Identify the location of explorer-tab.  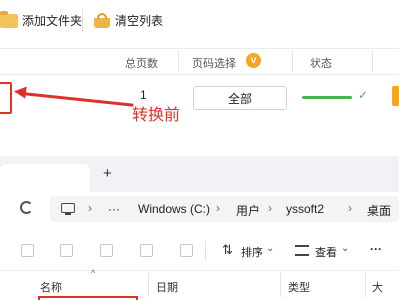
(45, 178).